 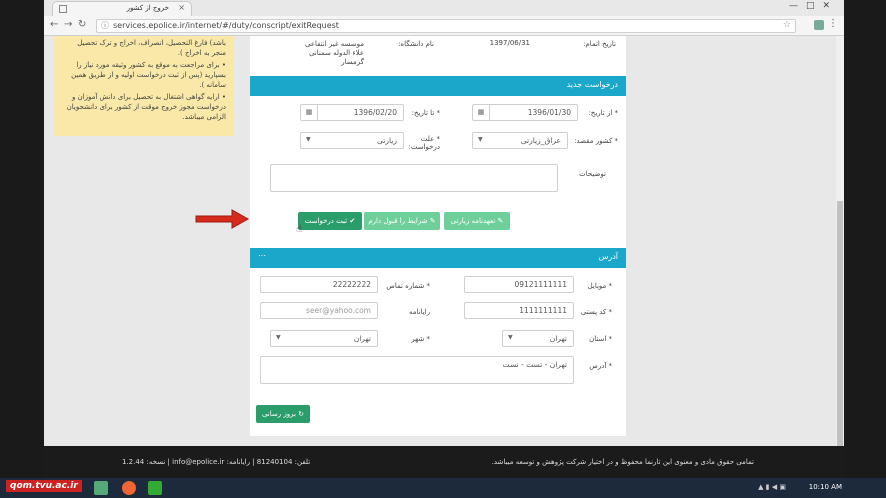 I want to click on reason-label: * علت درخواست:, so click(x=424, y=143).